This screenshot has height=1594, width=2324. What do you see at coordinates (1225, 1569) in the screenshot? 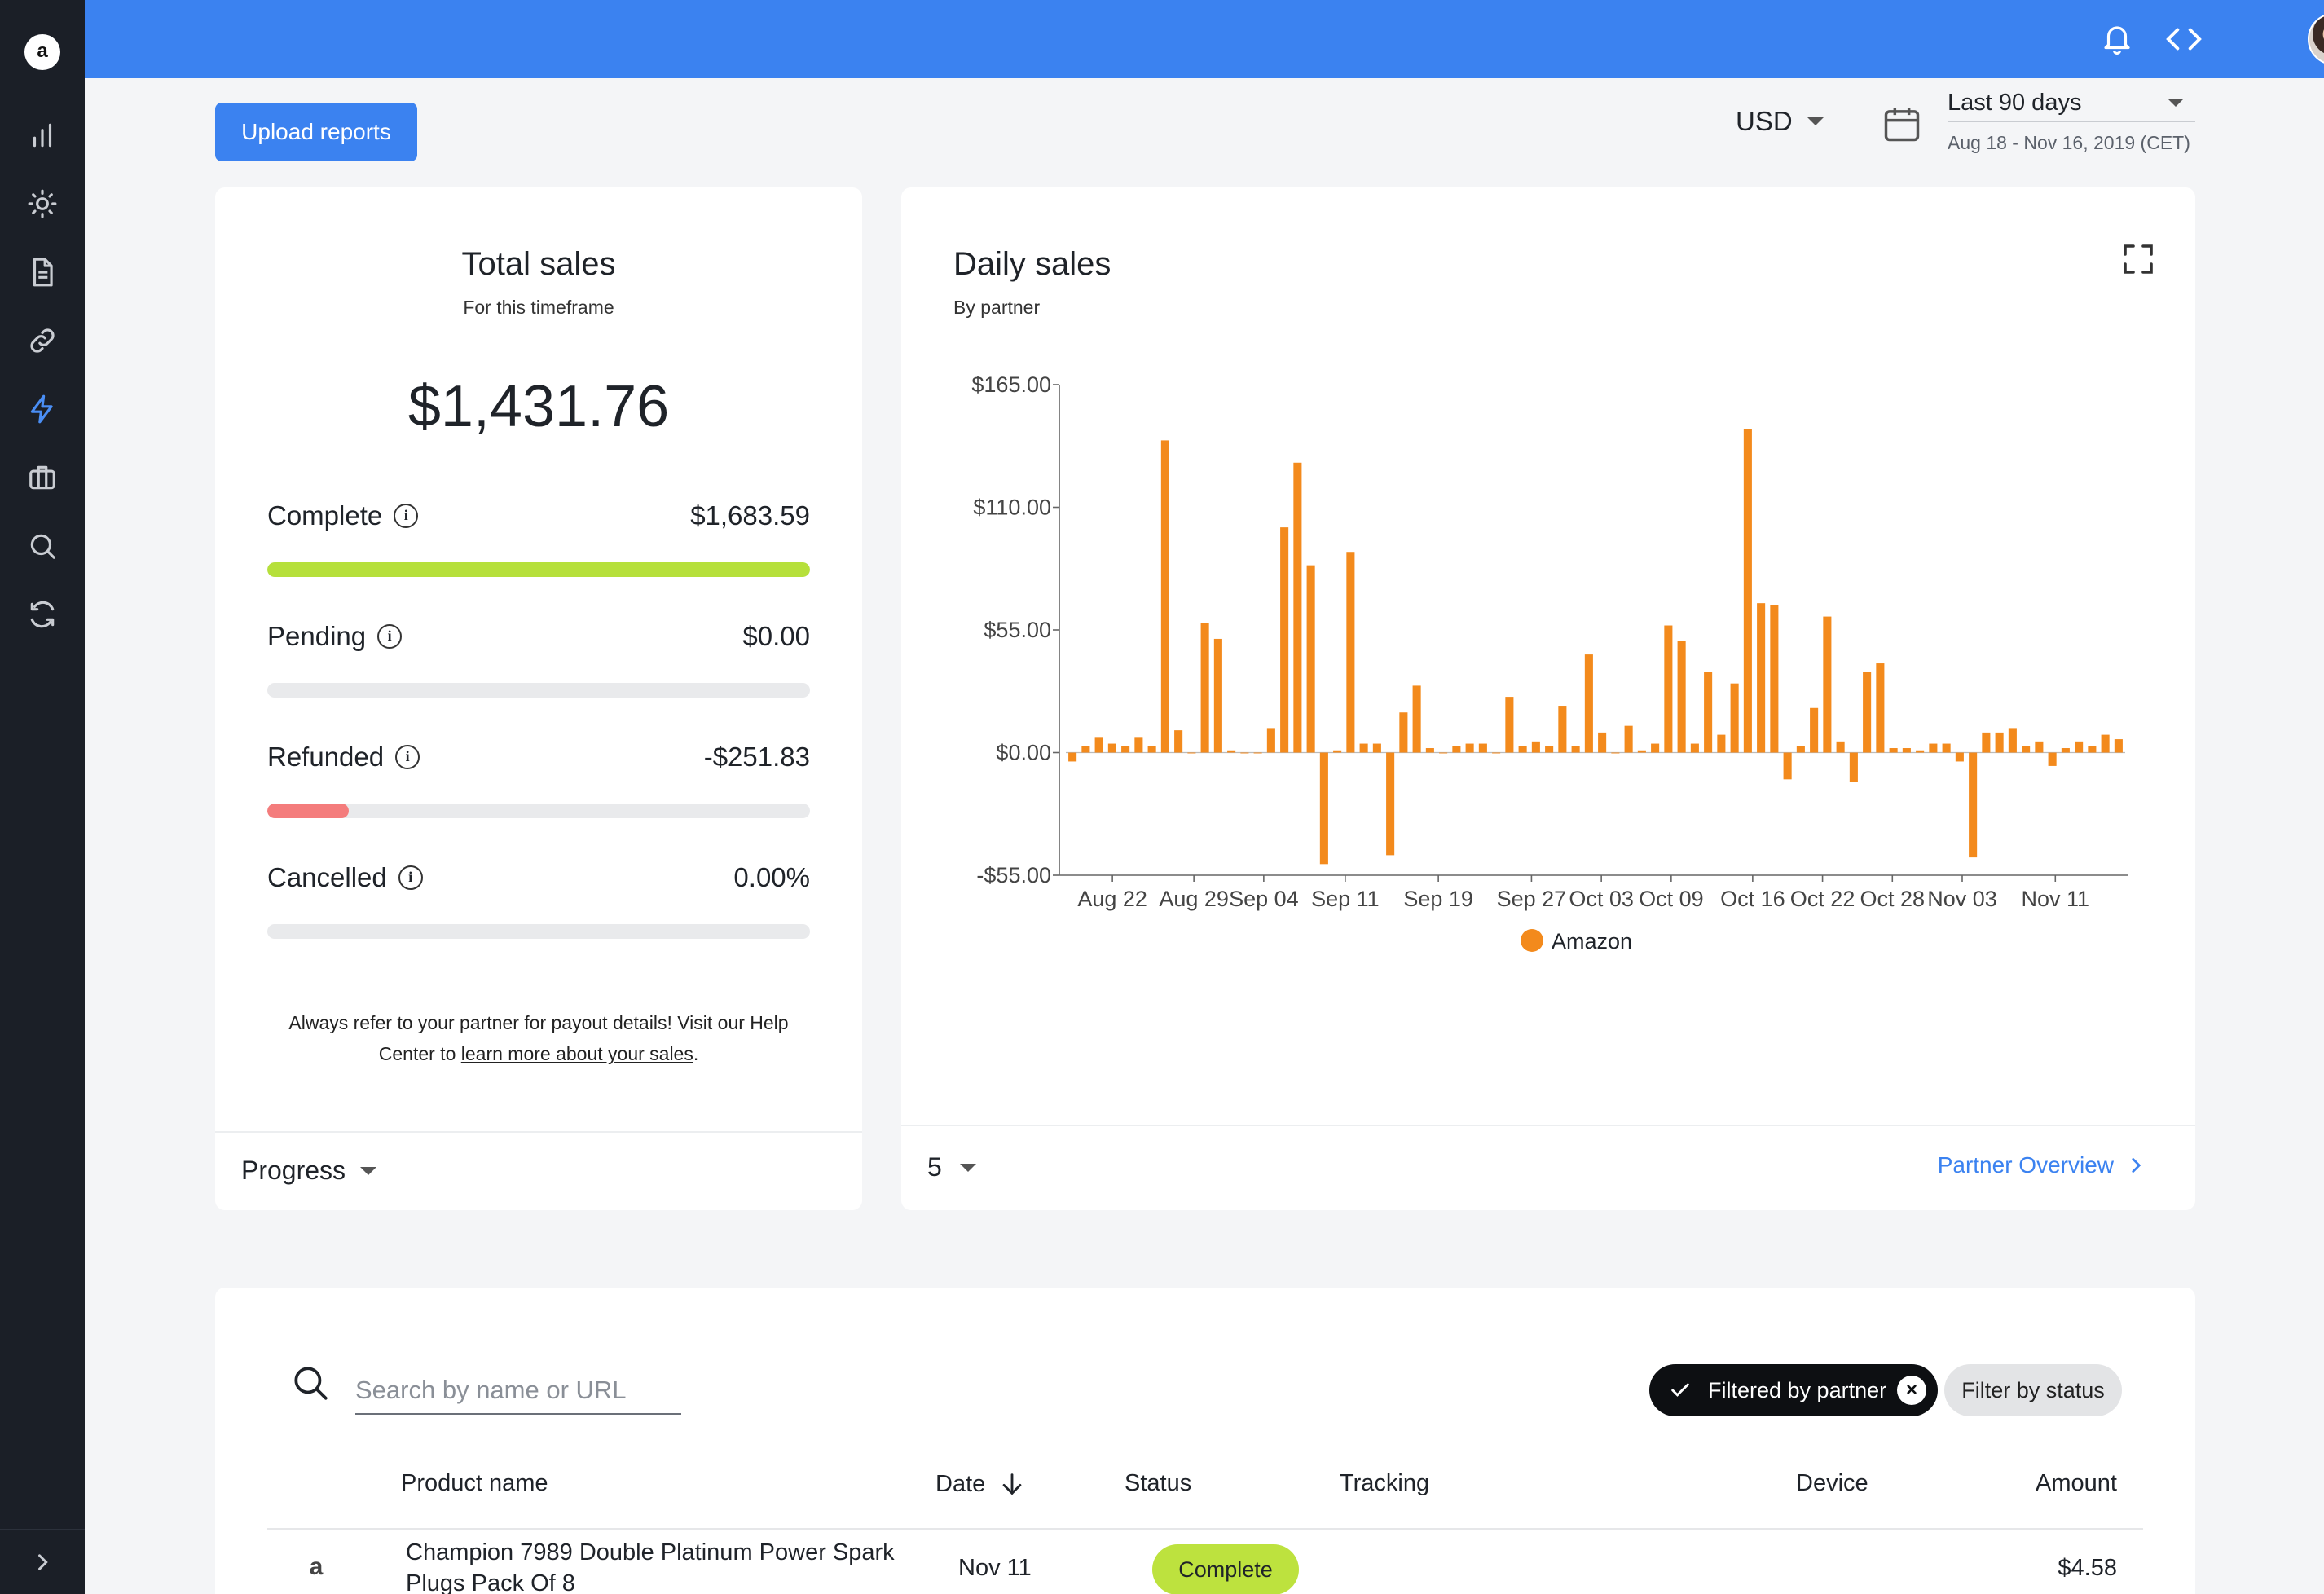
I see `status-badge: Complete` at bounding box center [1225, 1569].